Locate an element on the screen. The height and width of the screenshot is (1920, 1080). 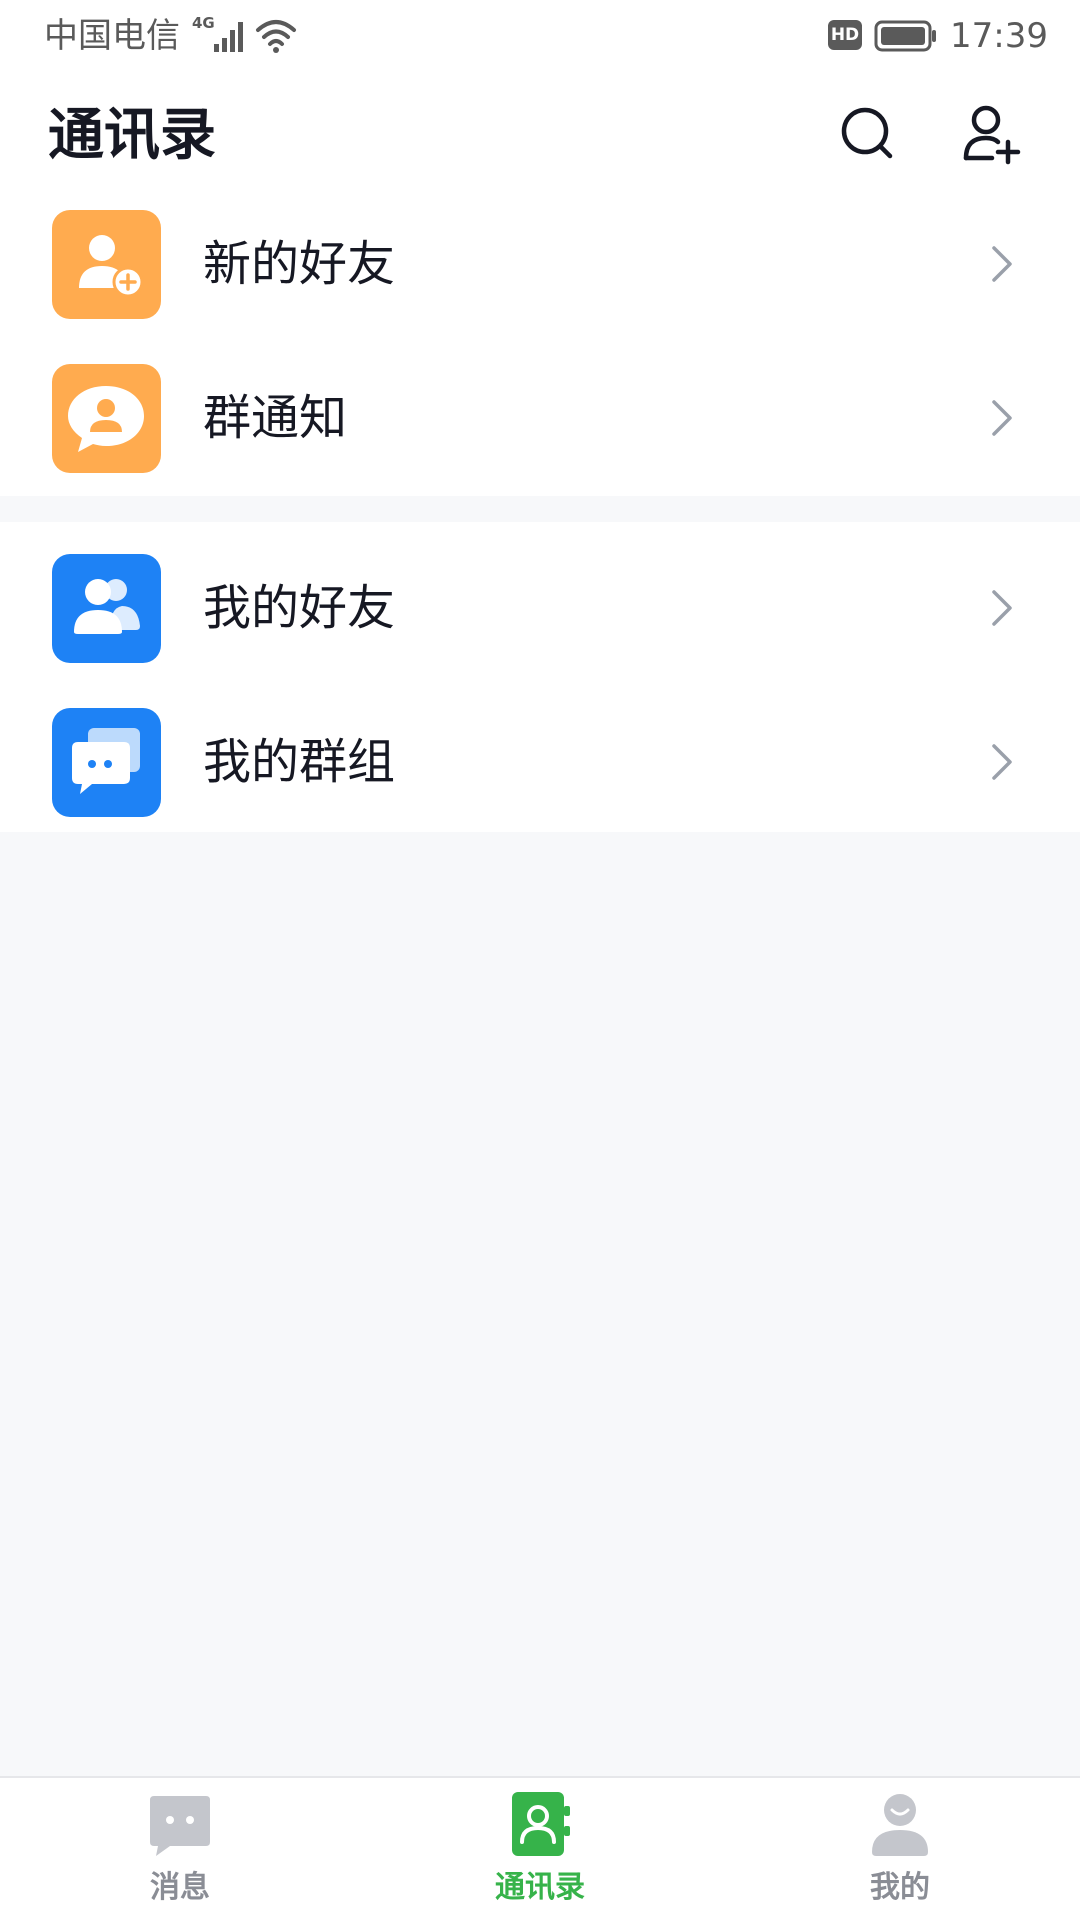
search-icon is located at coordinates (867, 133).